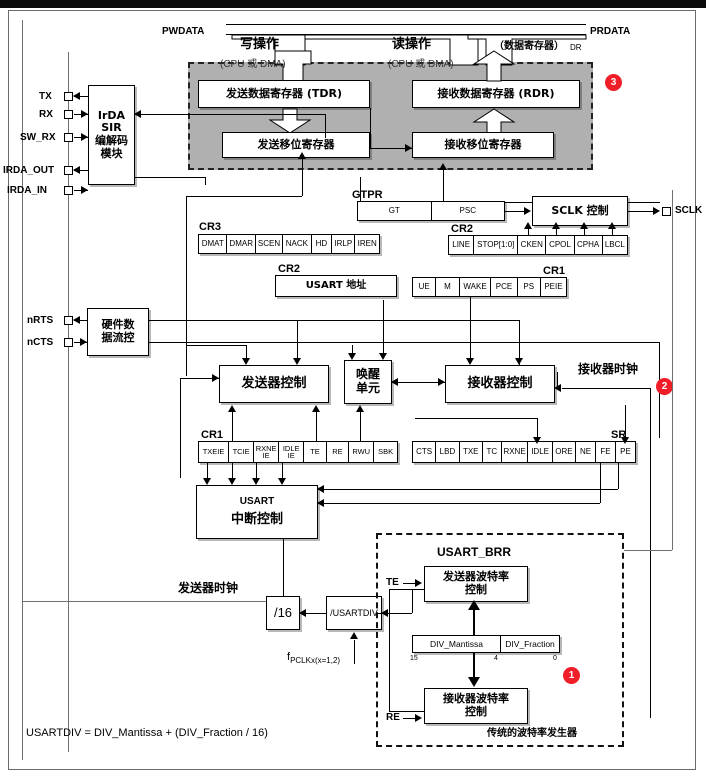 The height and width of the screenshot is (779, 706). Describe the element at coordinates (289, 269) in the screenshot. I see `cr2-addr-label: CR2` at that location.